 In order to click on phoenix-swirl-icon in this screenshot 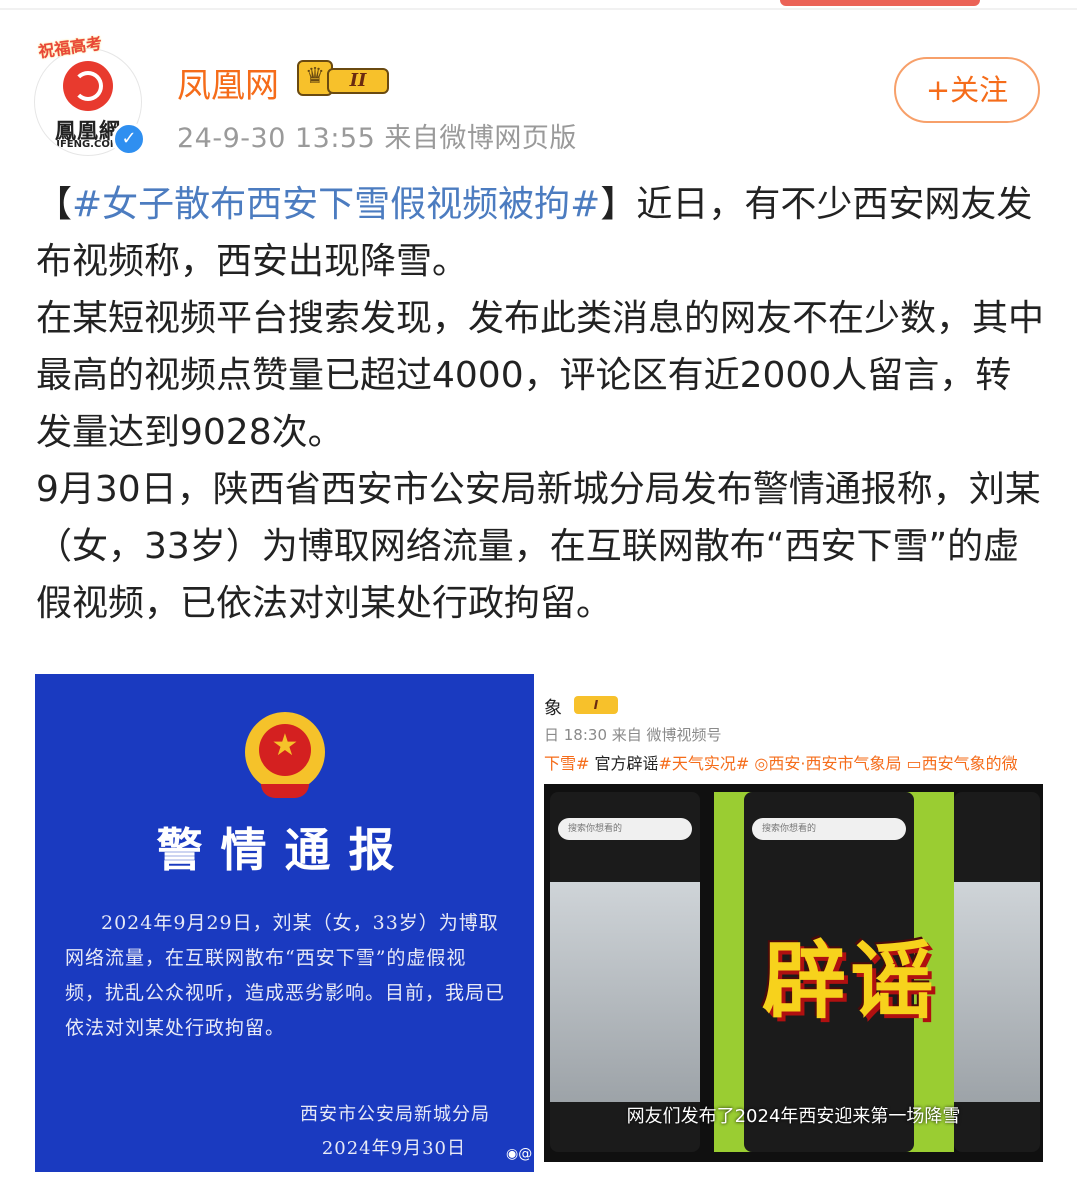, I will do `click(88, 86)`.